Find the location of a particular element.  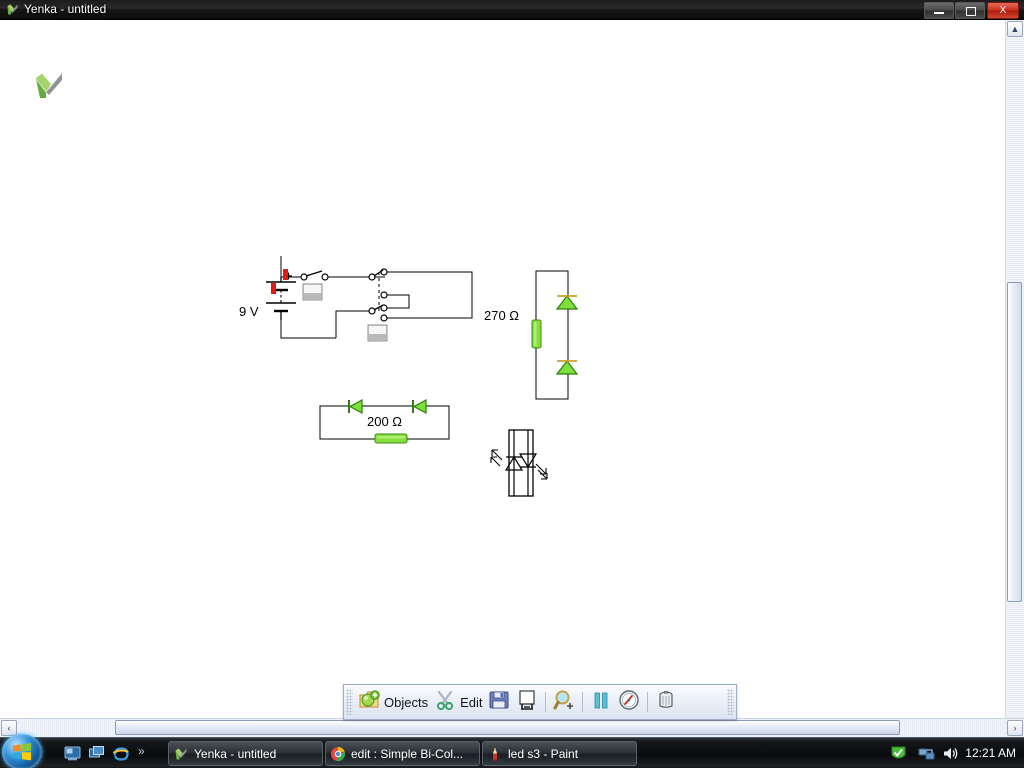

network-icon is located at coordinates (927, 756).